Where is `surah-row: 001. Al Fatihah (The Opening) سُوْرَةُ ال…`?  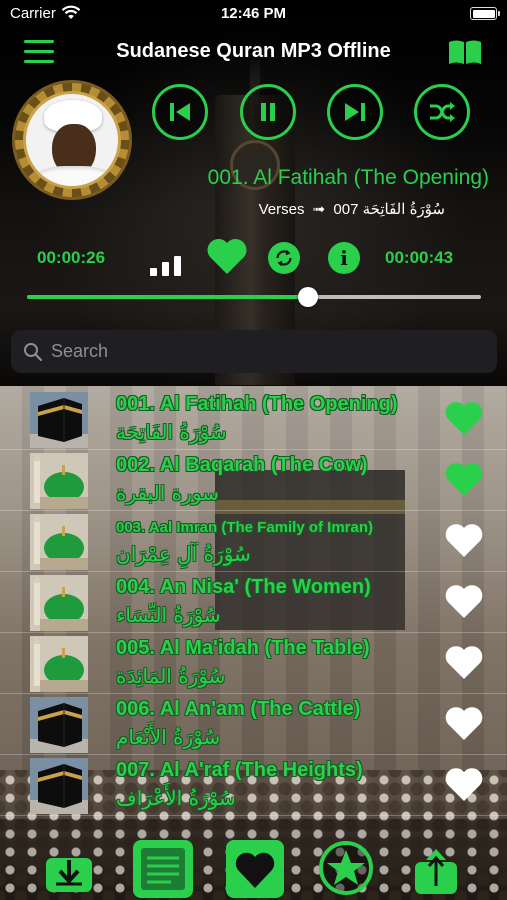
surah-row: 001. Al Fatihah (The Opening) سُوْرَةُ ال… is located at coordinates (253, 419).